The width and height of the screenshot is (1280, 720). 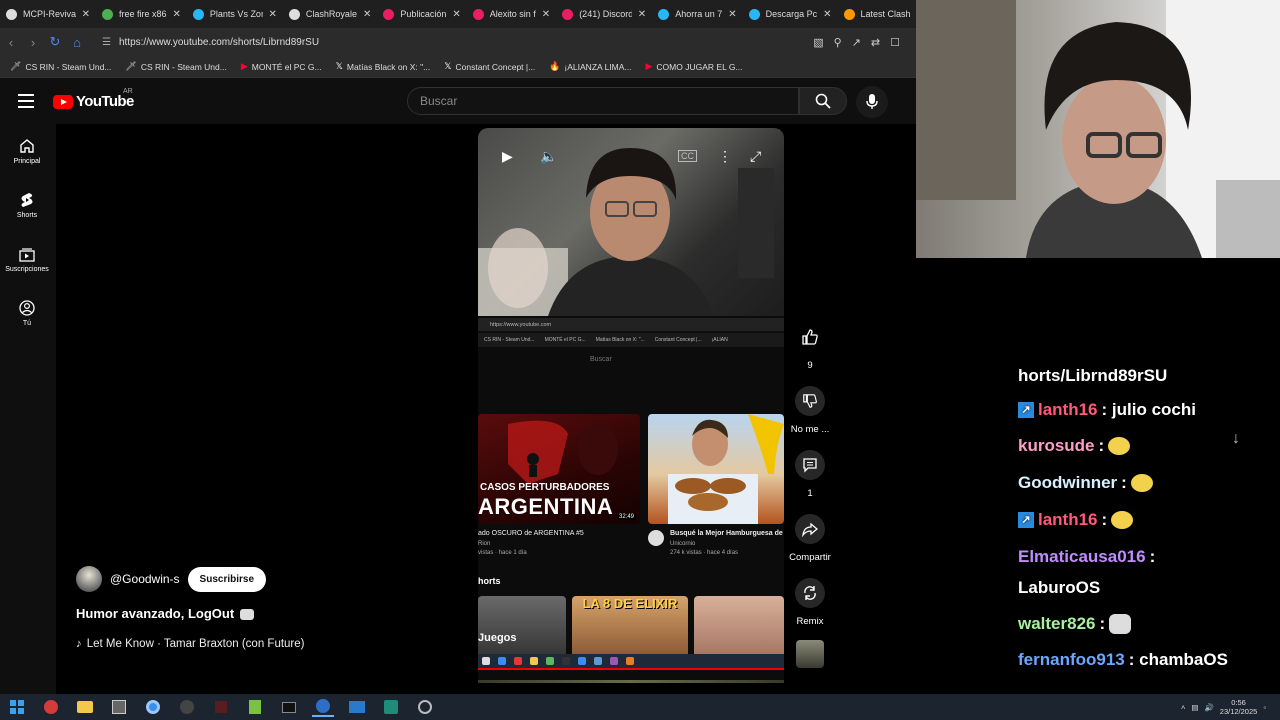 I want to click on captions-icon: CC, so click(x=687, y=156).